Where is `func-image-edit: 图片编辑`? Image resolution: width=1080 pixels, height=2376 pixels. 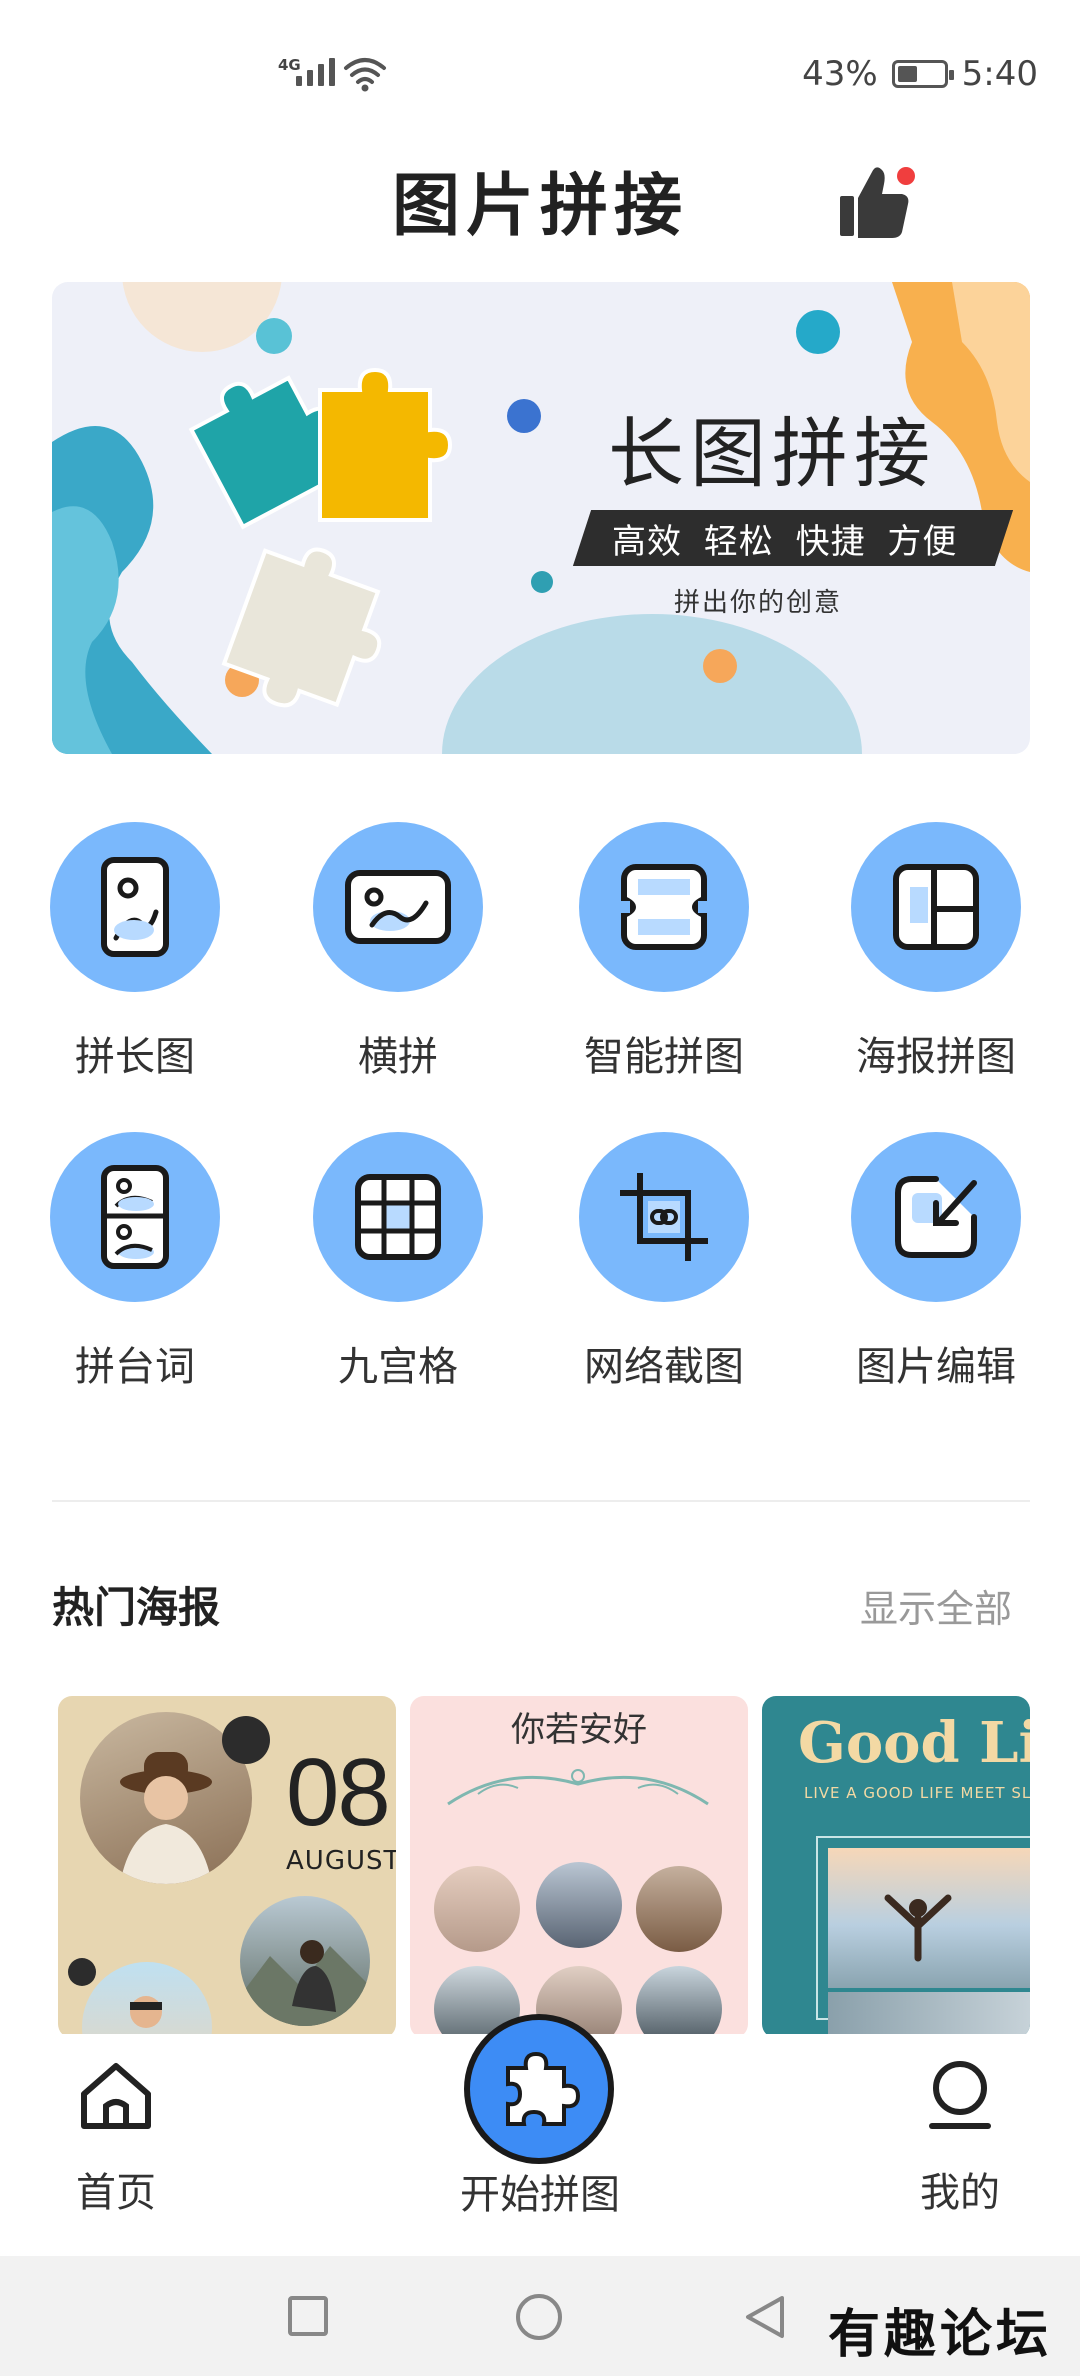
func-image-edit: 图片编辑 is located at coordinates (936, 1267).